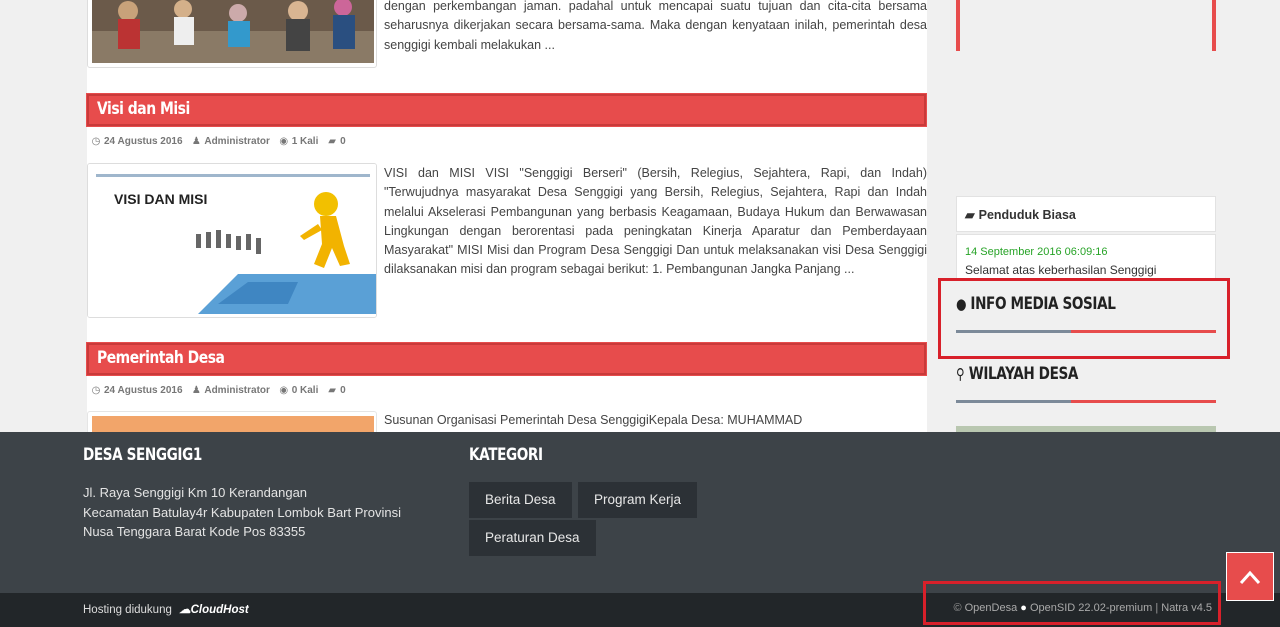 Image resolution: width=1280 pixels, height=627 pixels. Describe the element at coordinates (1086, 214) in the screenshot. I see `penduduk-widget-header: ▰ Penduduk Biasa` at that location.